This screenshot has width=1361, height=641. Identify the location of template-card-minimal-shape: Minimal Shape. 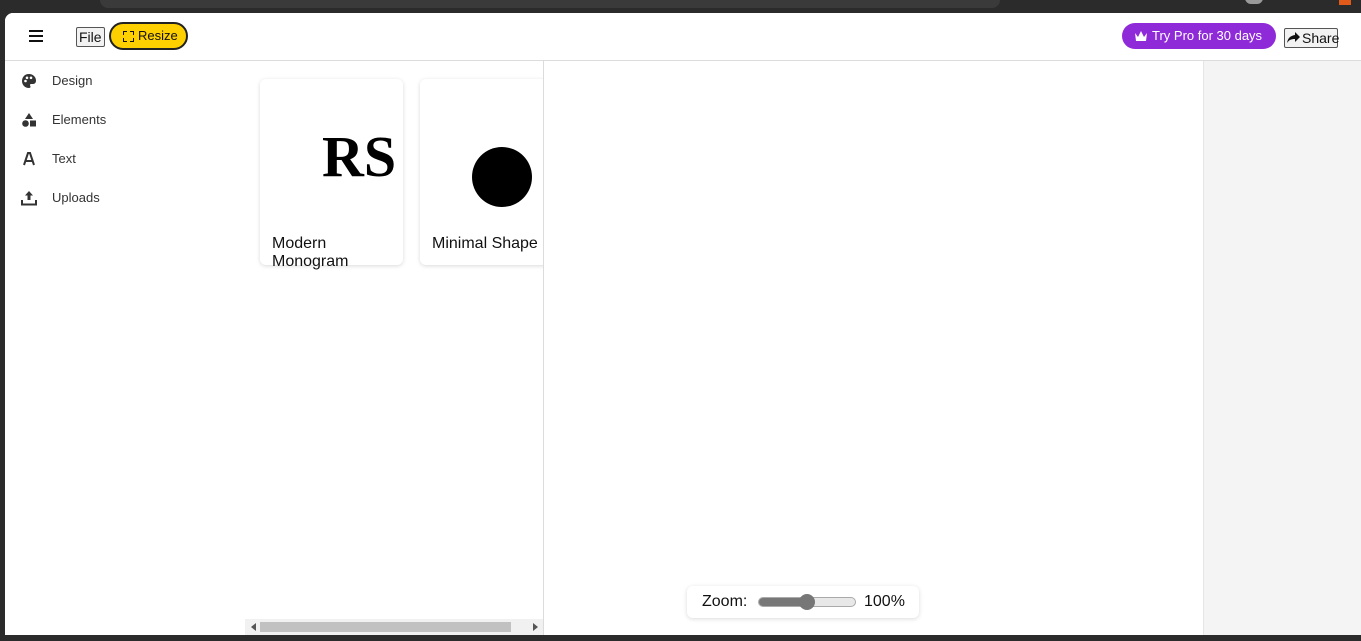
(481, 172).